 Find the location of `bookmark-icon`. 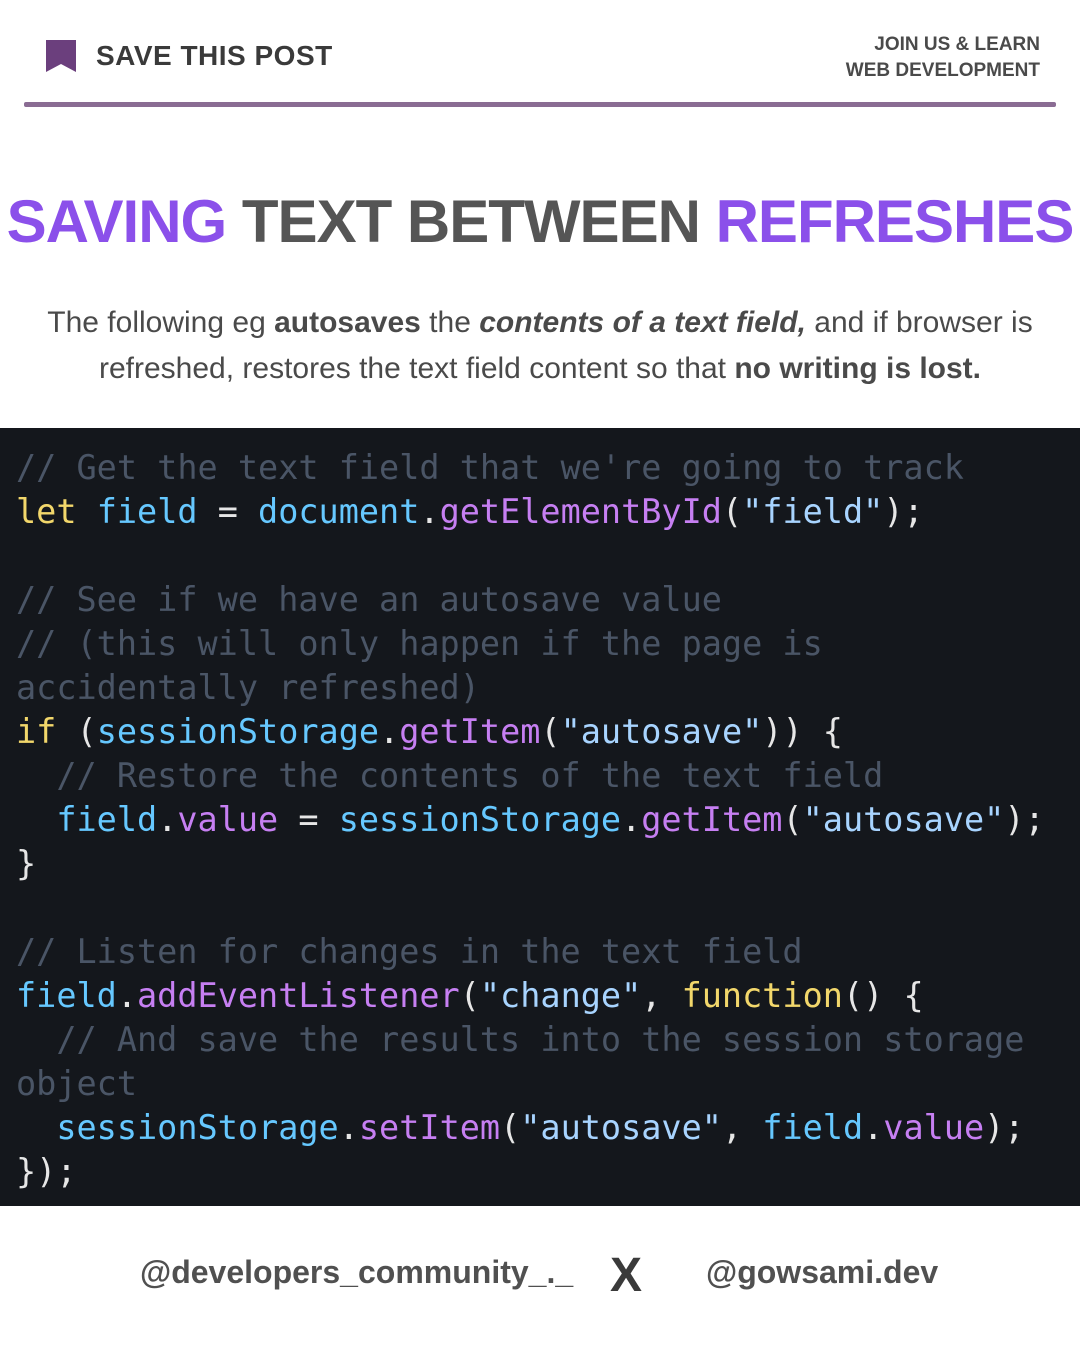

bookmark-icon is located at coordinates (61, 56).